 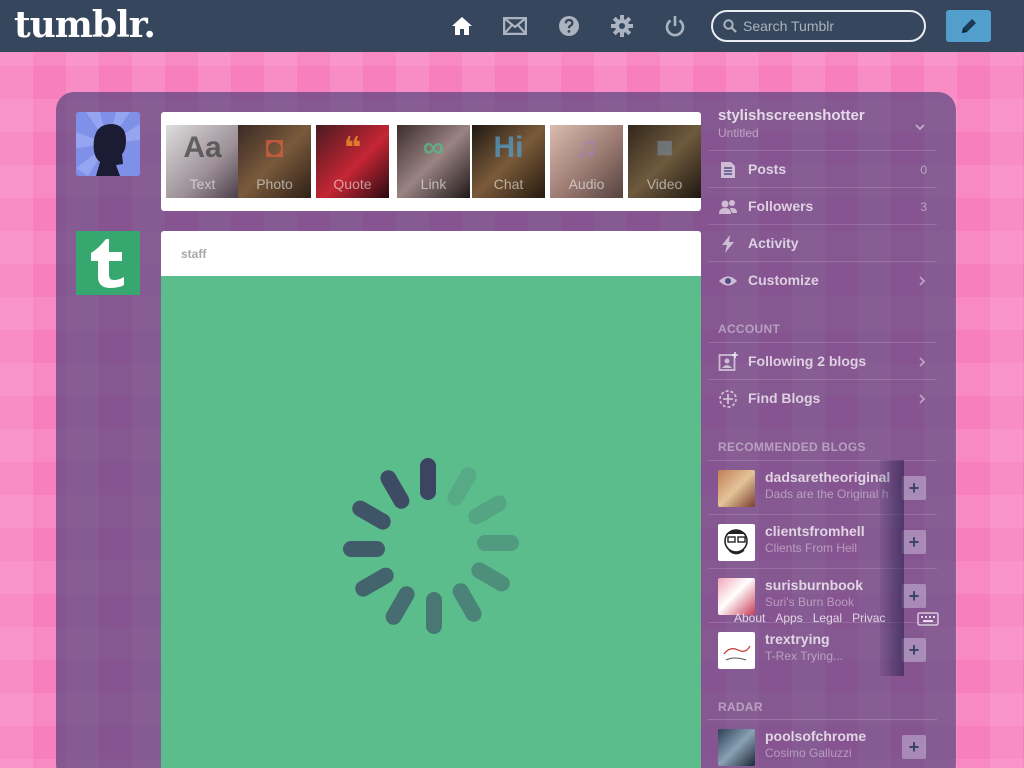 I want to click on footer-links: About Apps Legal Privac, so click(x=809, y=618).